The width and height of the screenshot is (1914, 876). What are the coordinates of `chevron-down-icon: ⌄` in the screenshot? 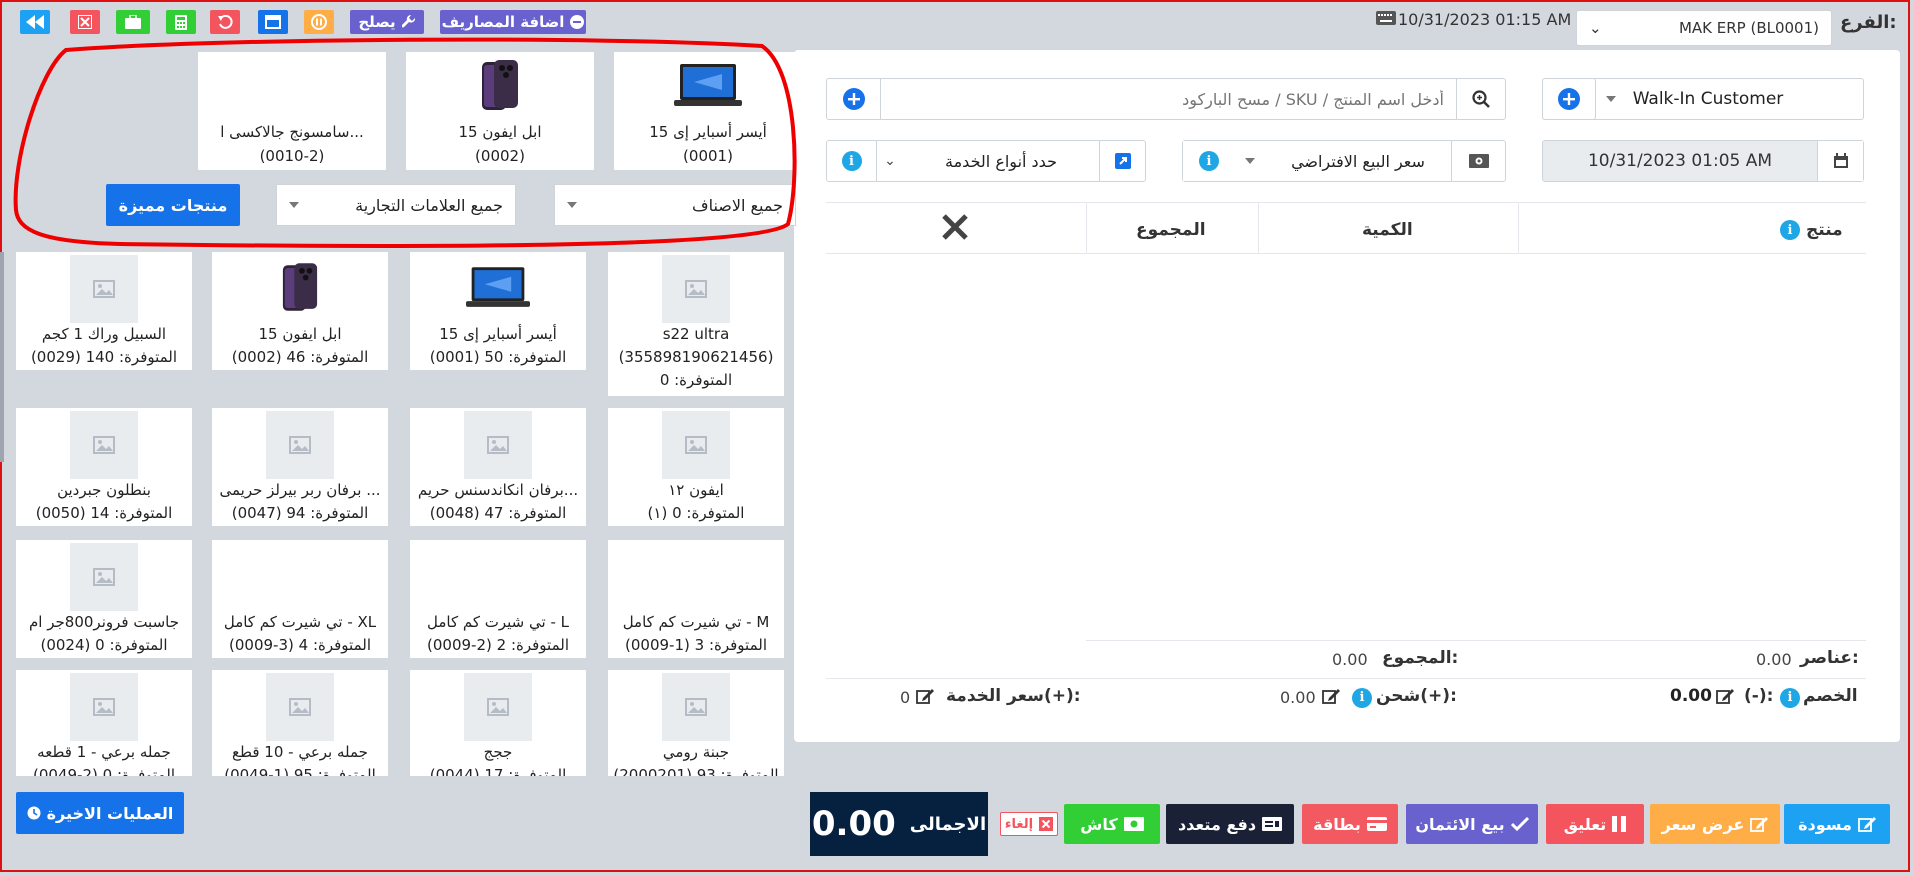 It's located at (1595, 28).